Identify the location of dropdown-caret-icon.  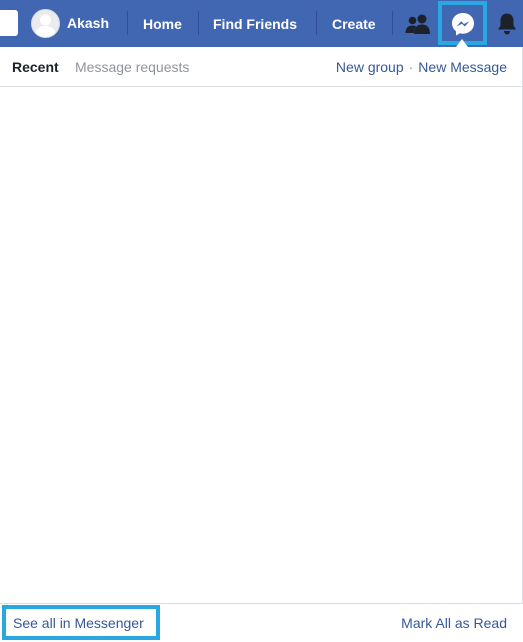
(462, 43).